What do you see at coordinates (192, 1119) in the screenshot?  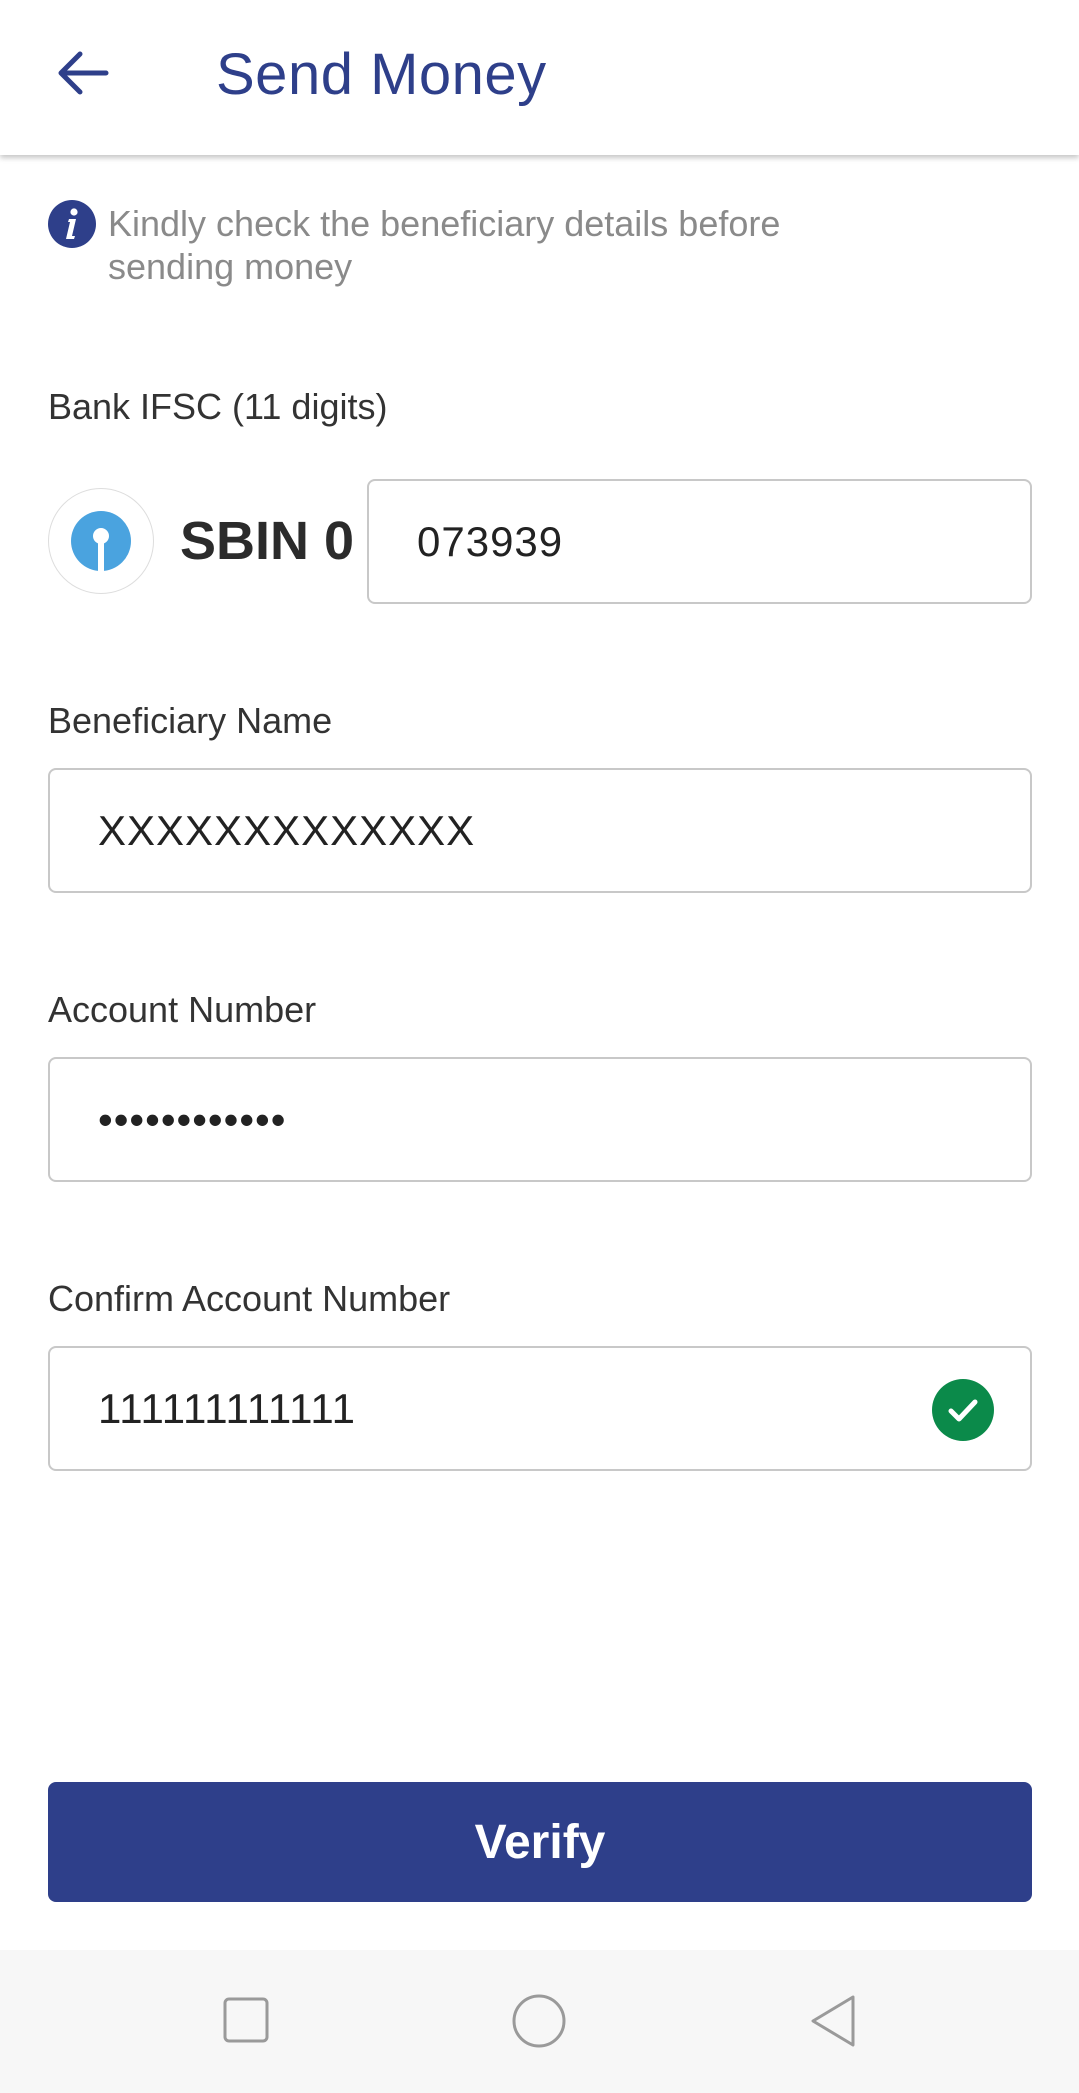 I see `account-number-value: ••••••••••••` at bounding box center [192, 1119].